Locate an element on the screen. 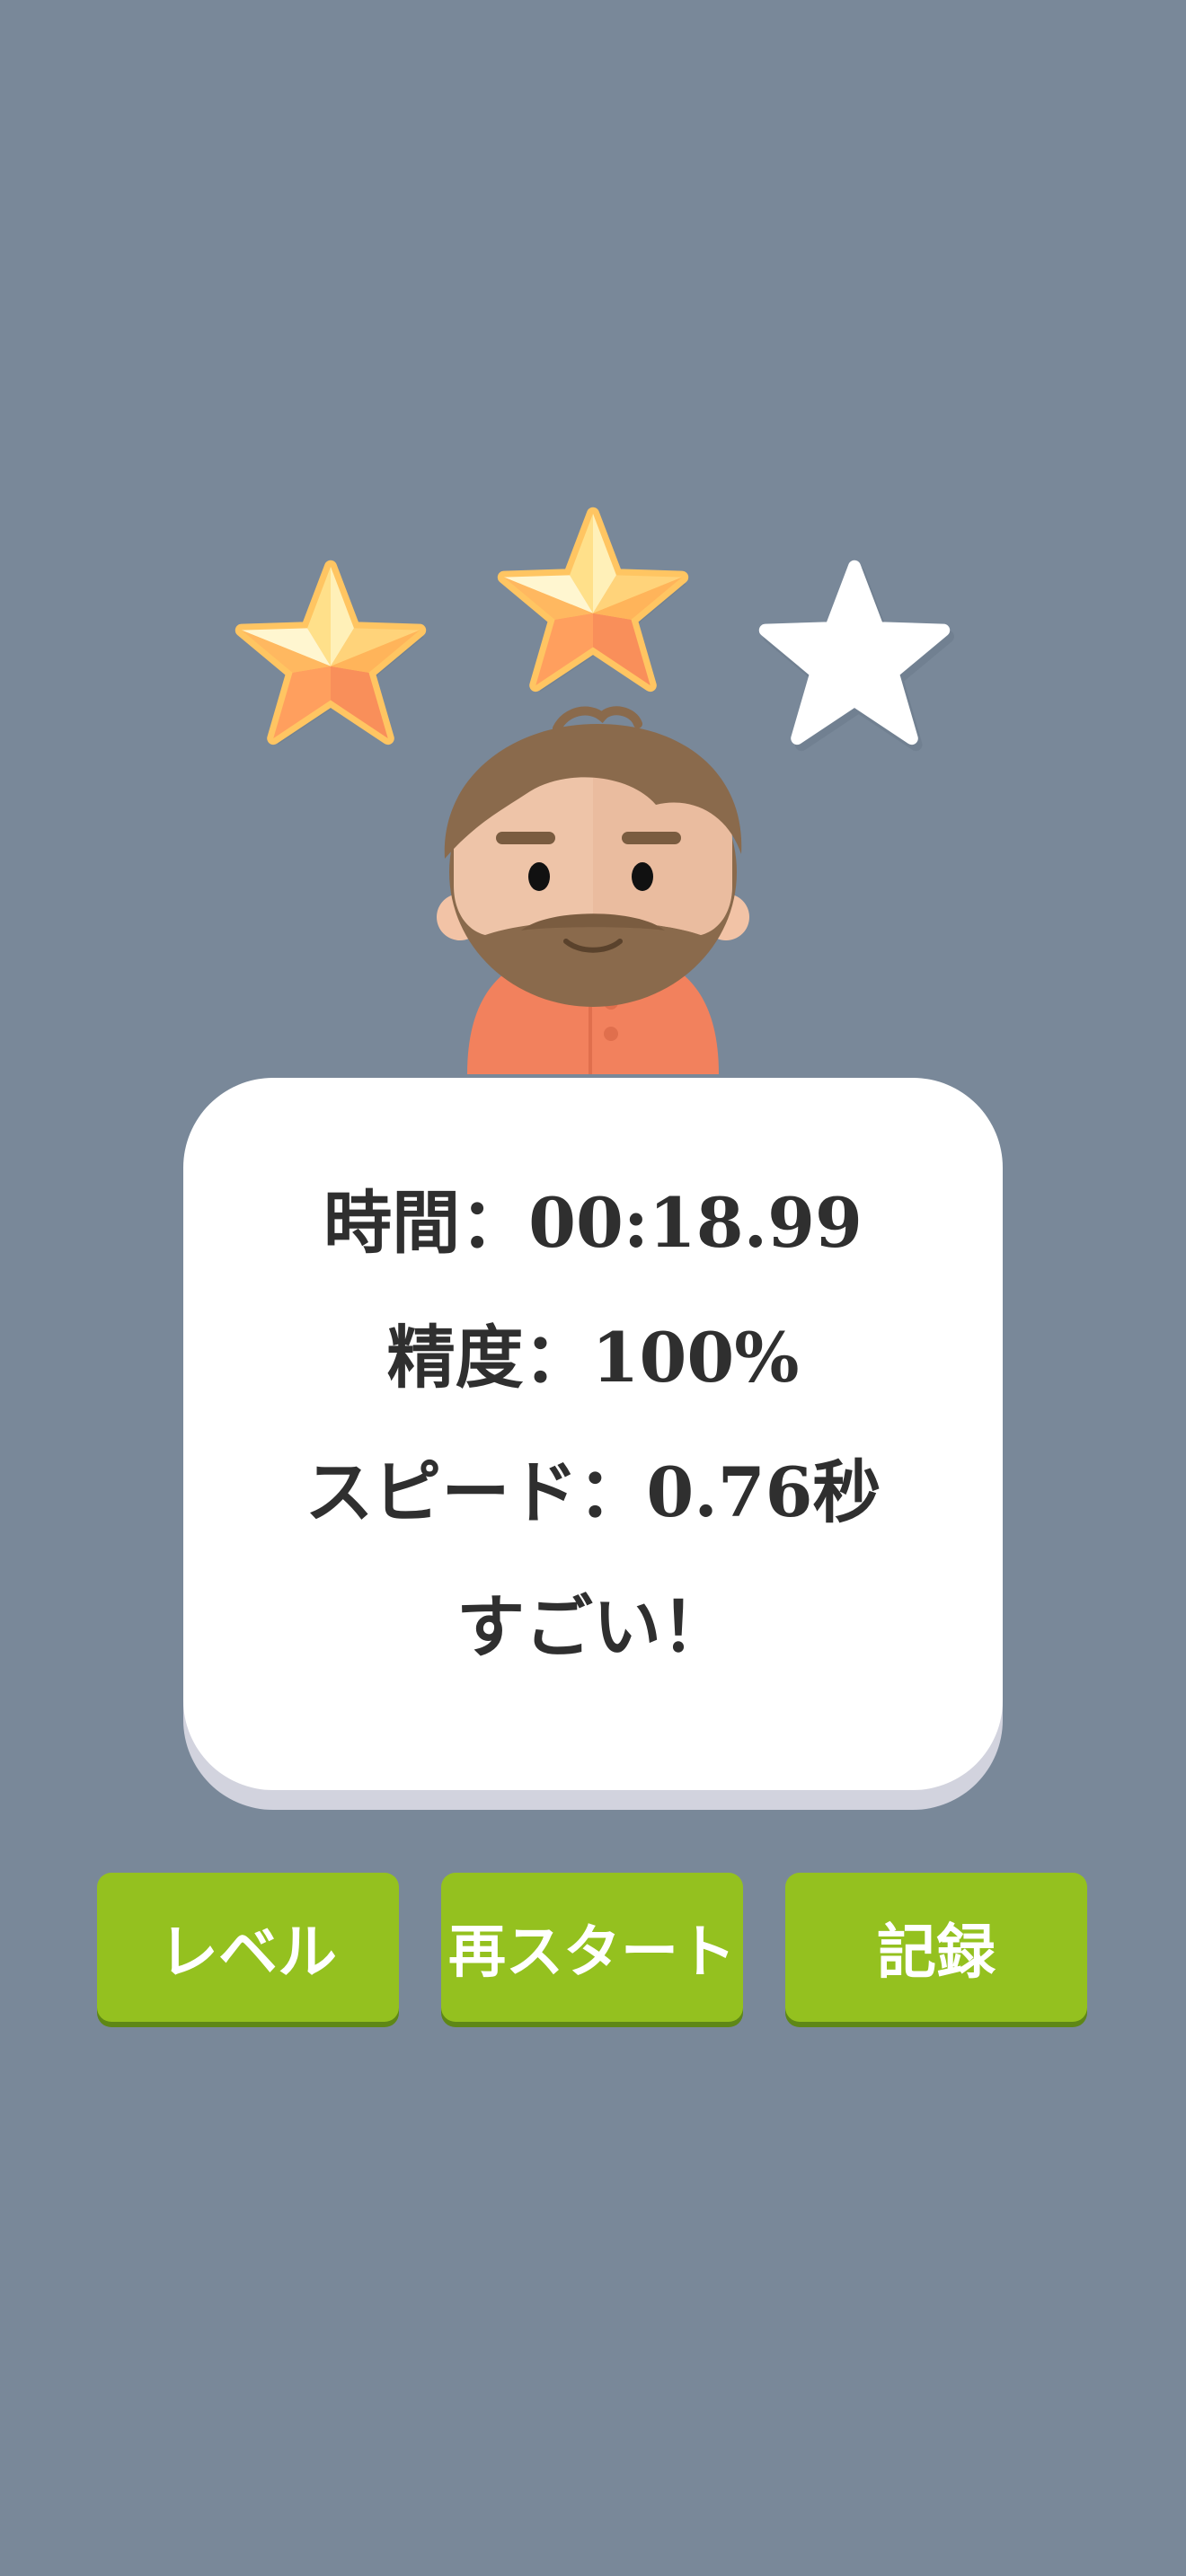 This screenshot has width=1186, height=2576. praise-message: すごい！ is located at coordinates (593, 1627).